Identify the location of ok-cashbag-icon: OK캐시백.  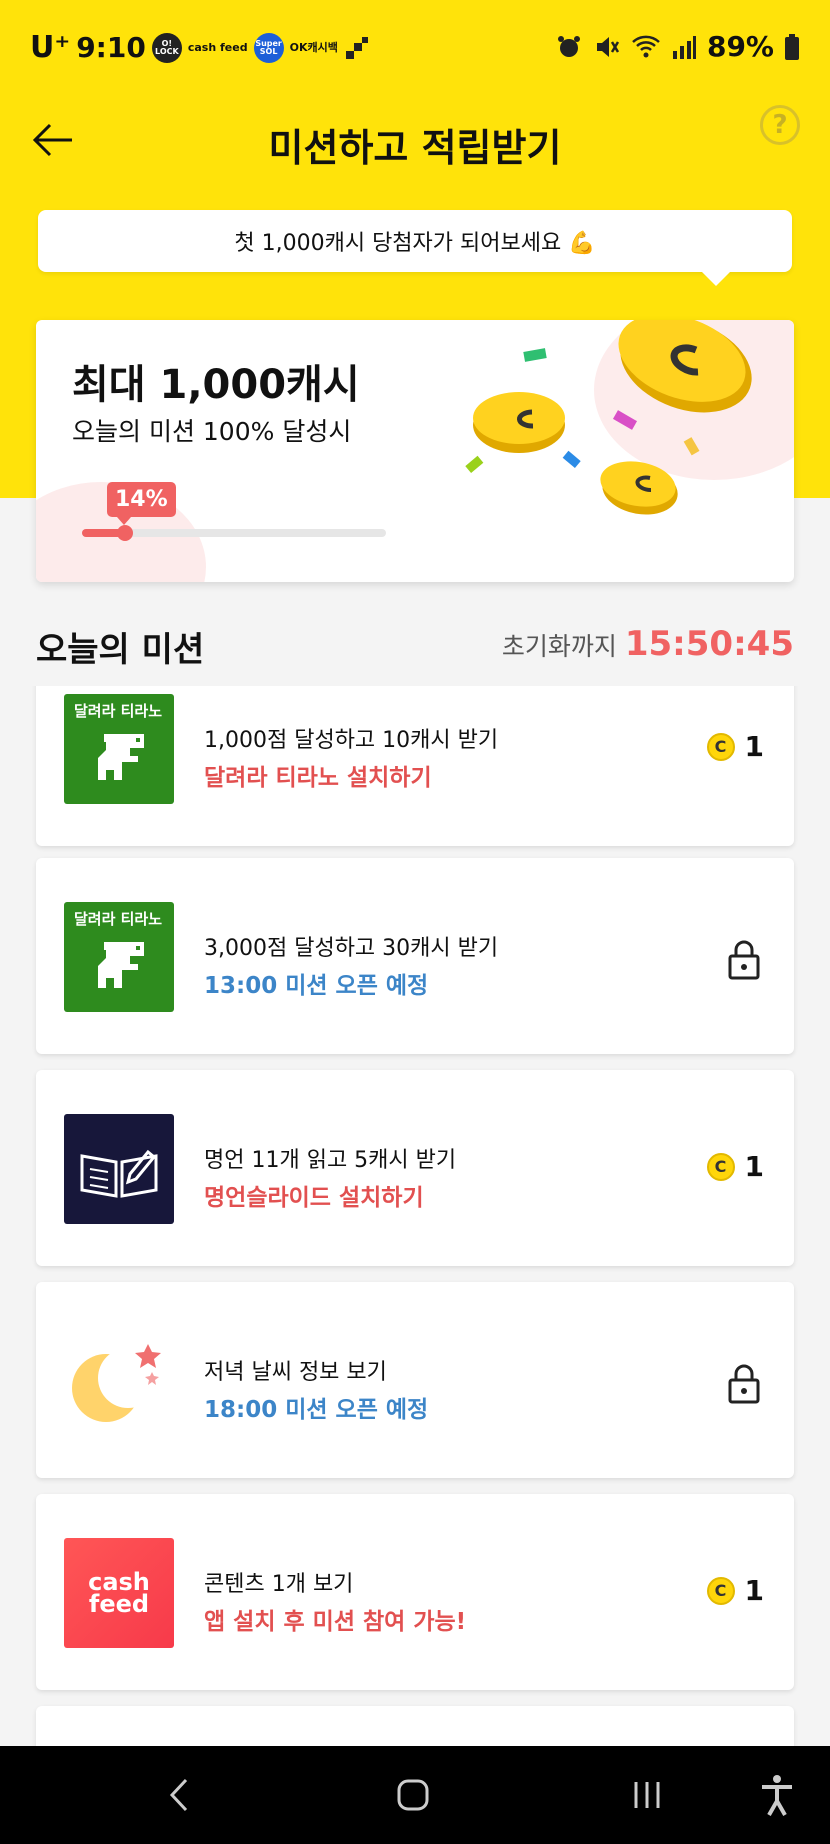
(313, 47).